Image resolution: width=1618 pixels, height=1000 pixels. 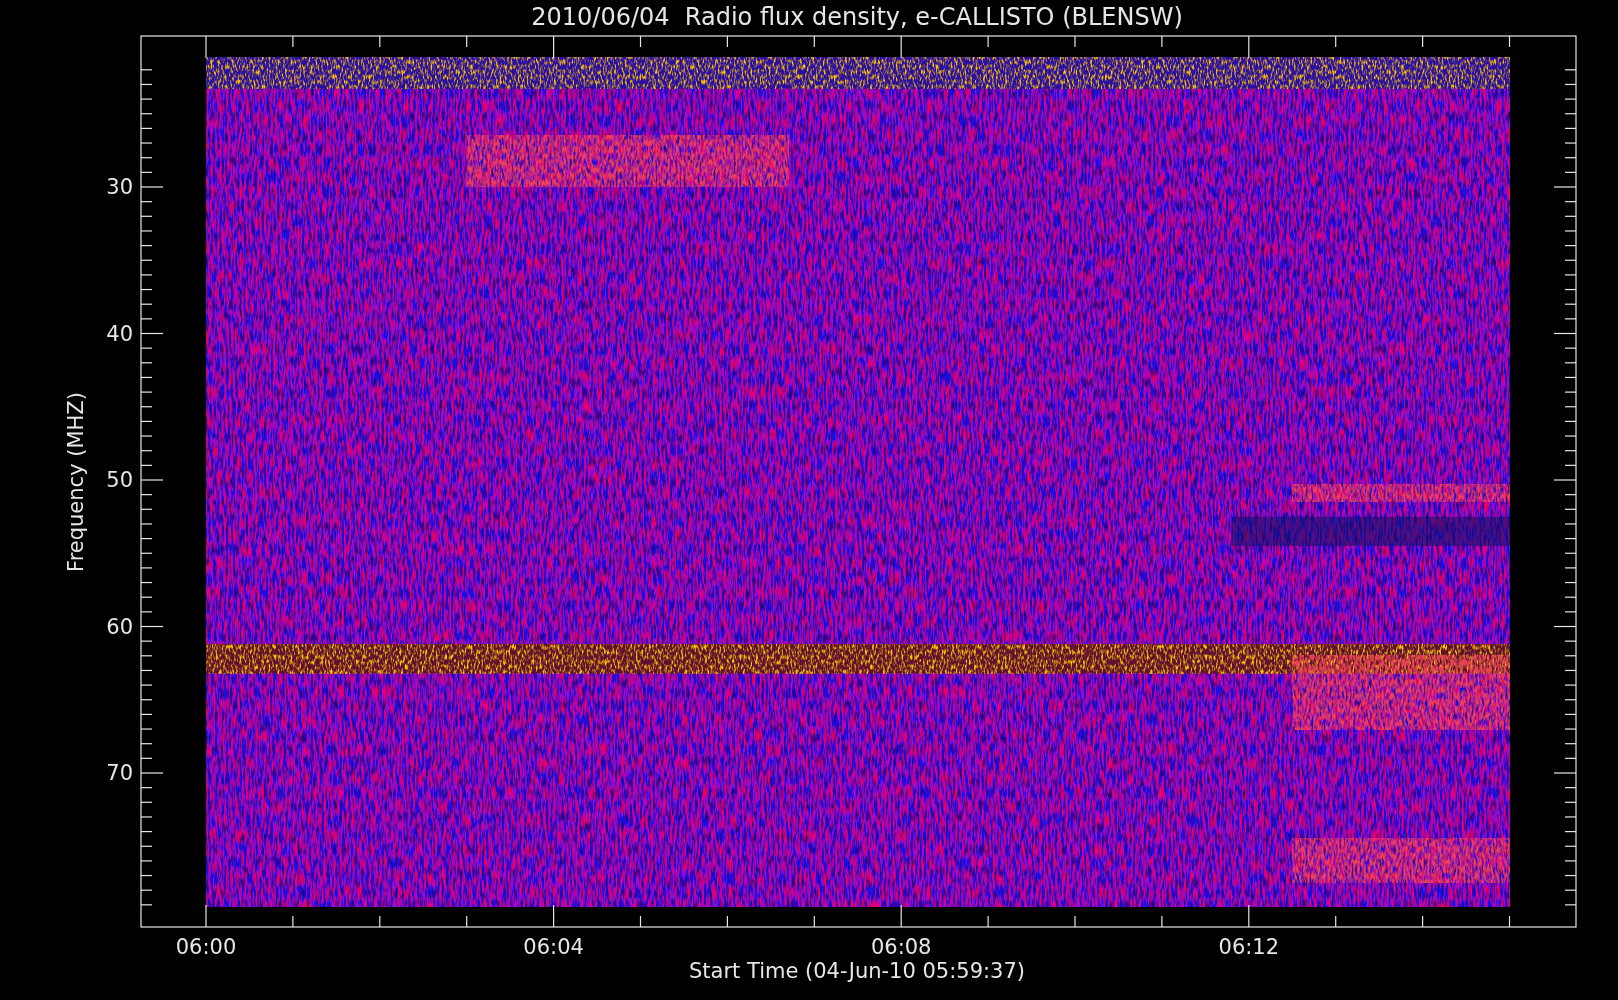 What do you see at coordinates (119, 626) in the screenshot?
I see `tick-label: 60` at bounding box center [119, 626].